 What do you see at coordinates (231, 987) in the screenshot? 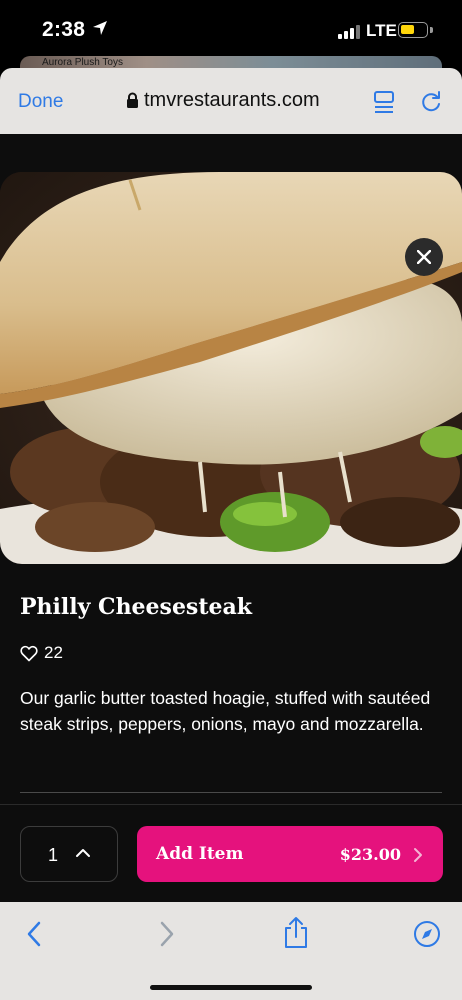
I see `home-indicator` at bounding box center [231, 987].